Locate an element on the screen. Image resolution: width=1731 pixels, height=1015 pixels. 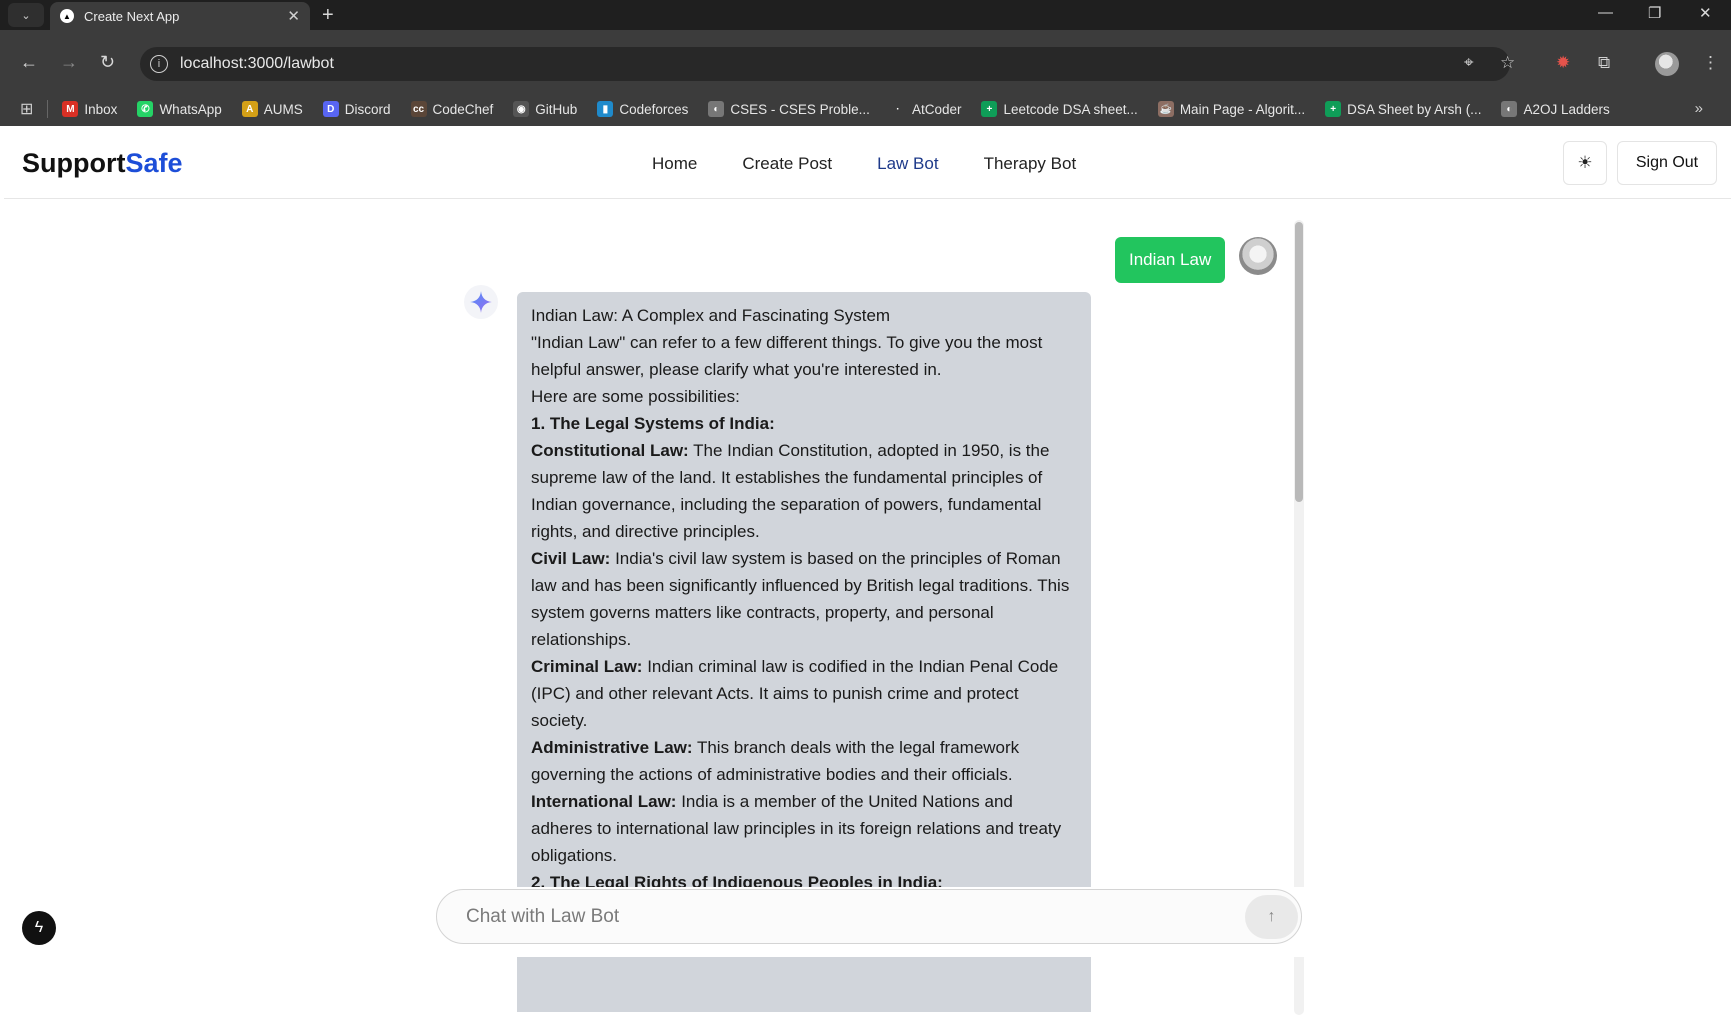
sun-icon: ☀ is located at coordinates (1585, 162).